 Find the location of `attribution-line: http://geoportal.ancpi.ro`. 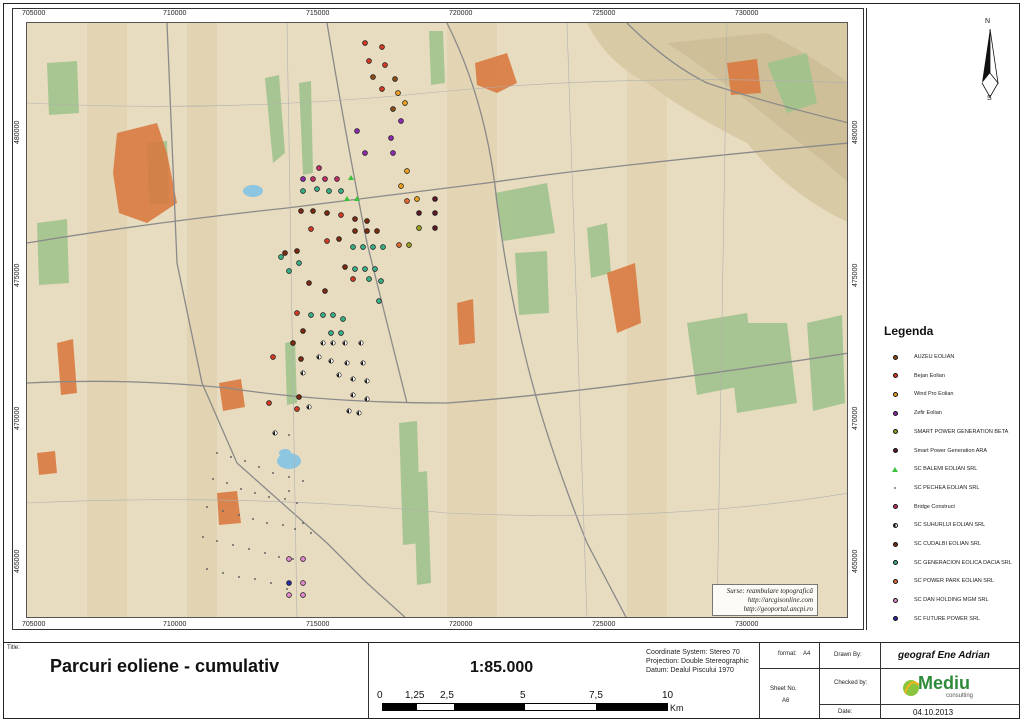

attribution-line: http://geoportal.ancpi.ro is located at coordinates (778, 609).